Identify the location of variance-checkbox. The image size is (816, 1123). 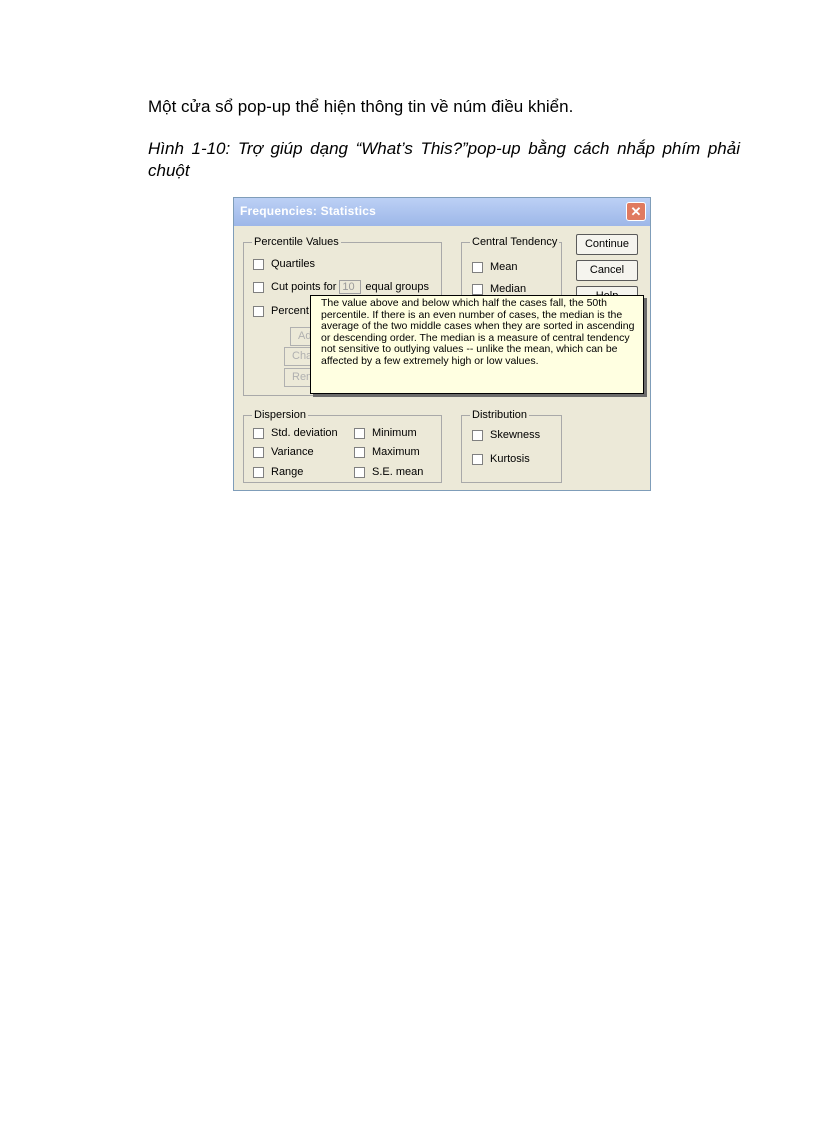
(258, 452).